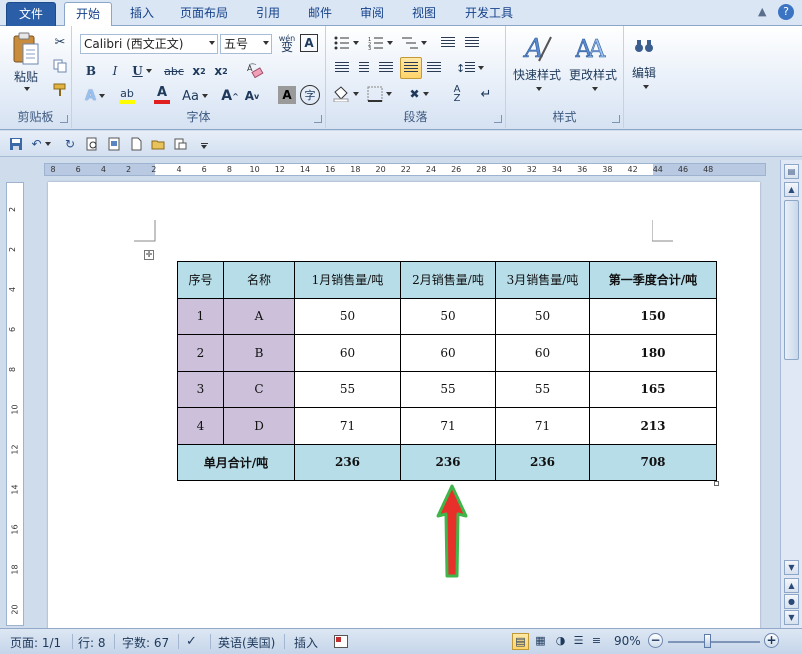 The width and height of the screenshot is (802, 654). What do you see at coordinates (653, 316) in the screenshot?
I see `table-cell: 150` at bounding box center [653, 316].